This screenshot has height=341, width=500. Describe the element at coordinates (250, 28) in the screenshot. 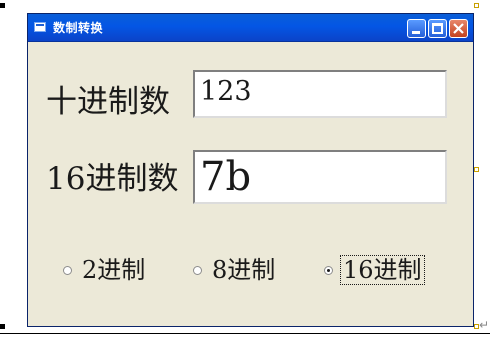

I see `title-bar: 数制转换` at that location.